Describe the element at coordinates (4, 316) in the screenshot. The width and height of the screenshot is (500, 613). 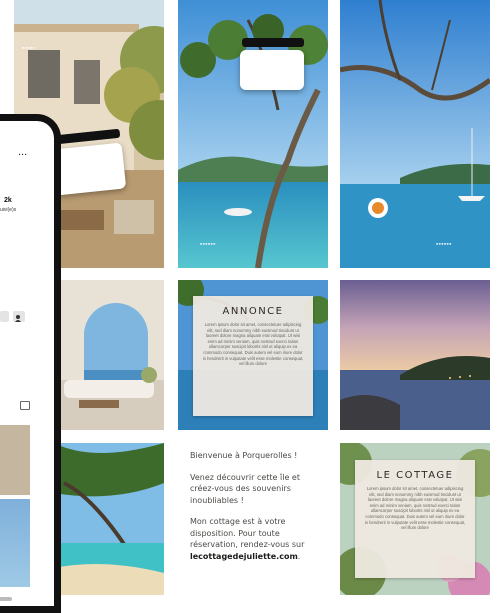
I see `profile-action-button` at that location.